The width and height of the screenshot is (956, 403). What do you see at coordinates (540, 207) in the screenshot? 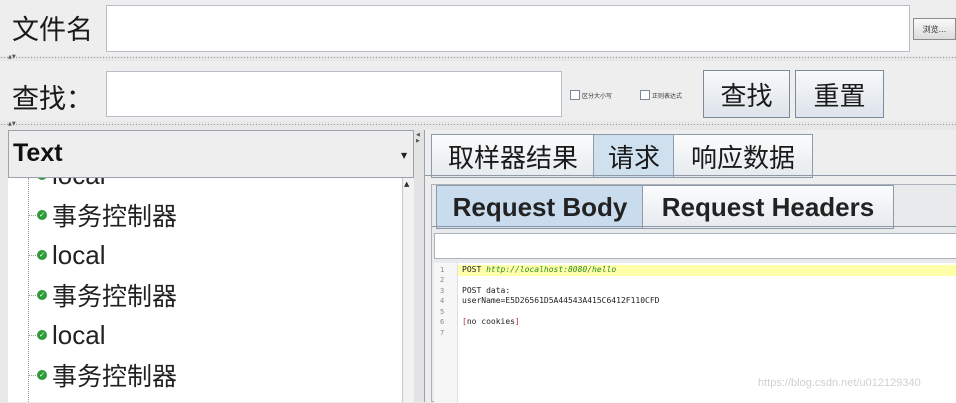
I see `tab-request-body: Request Body` at bounding box center [540, 207].